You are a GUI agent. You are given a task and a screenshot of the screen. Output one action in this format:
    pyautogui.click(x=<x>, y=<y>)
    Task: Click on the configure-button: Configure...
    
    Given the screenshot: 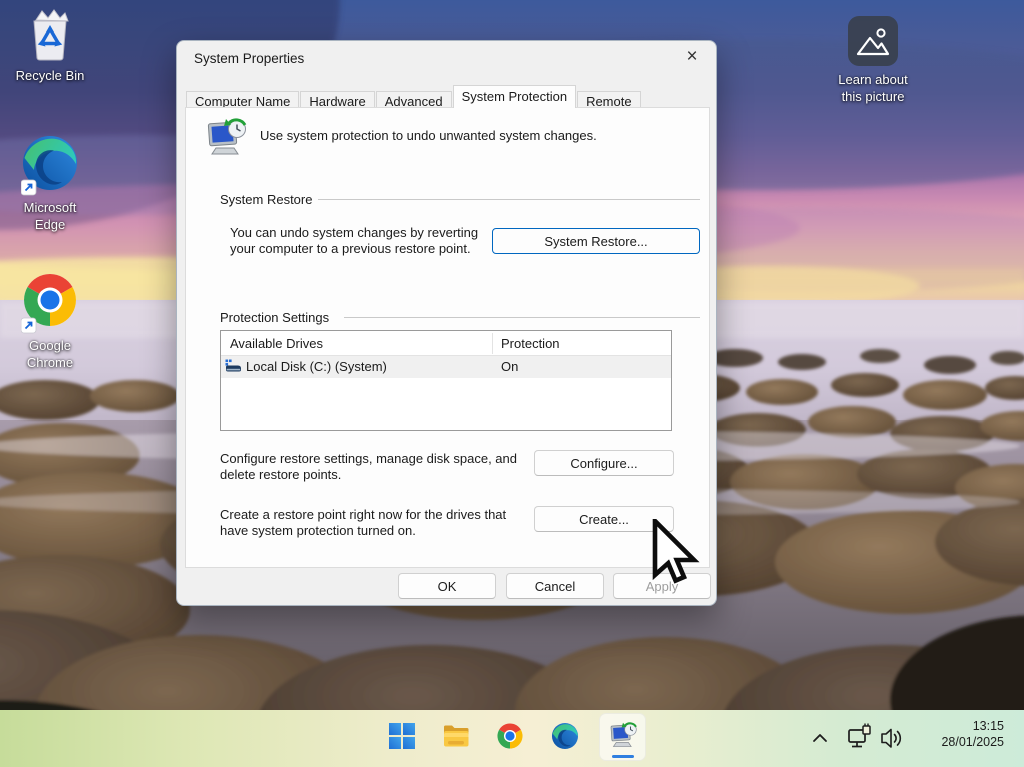 What is the action you would take?
    pyautogui.click(x=604, y=463)
    